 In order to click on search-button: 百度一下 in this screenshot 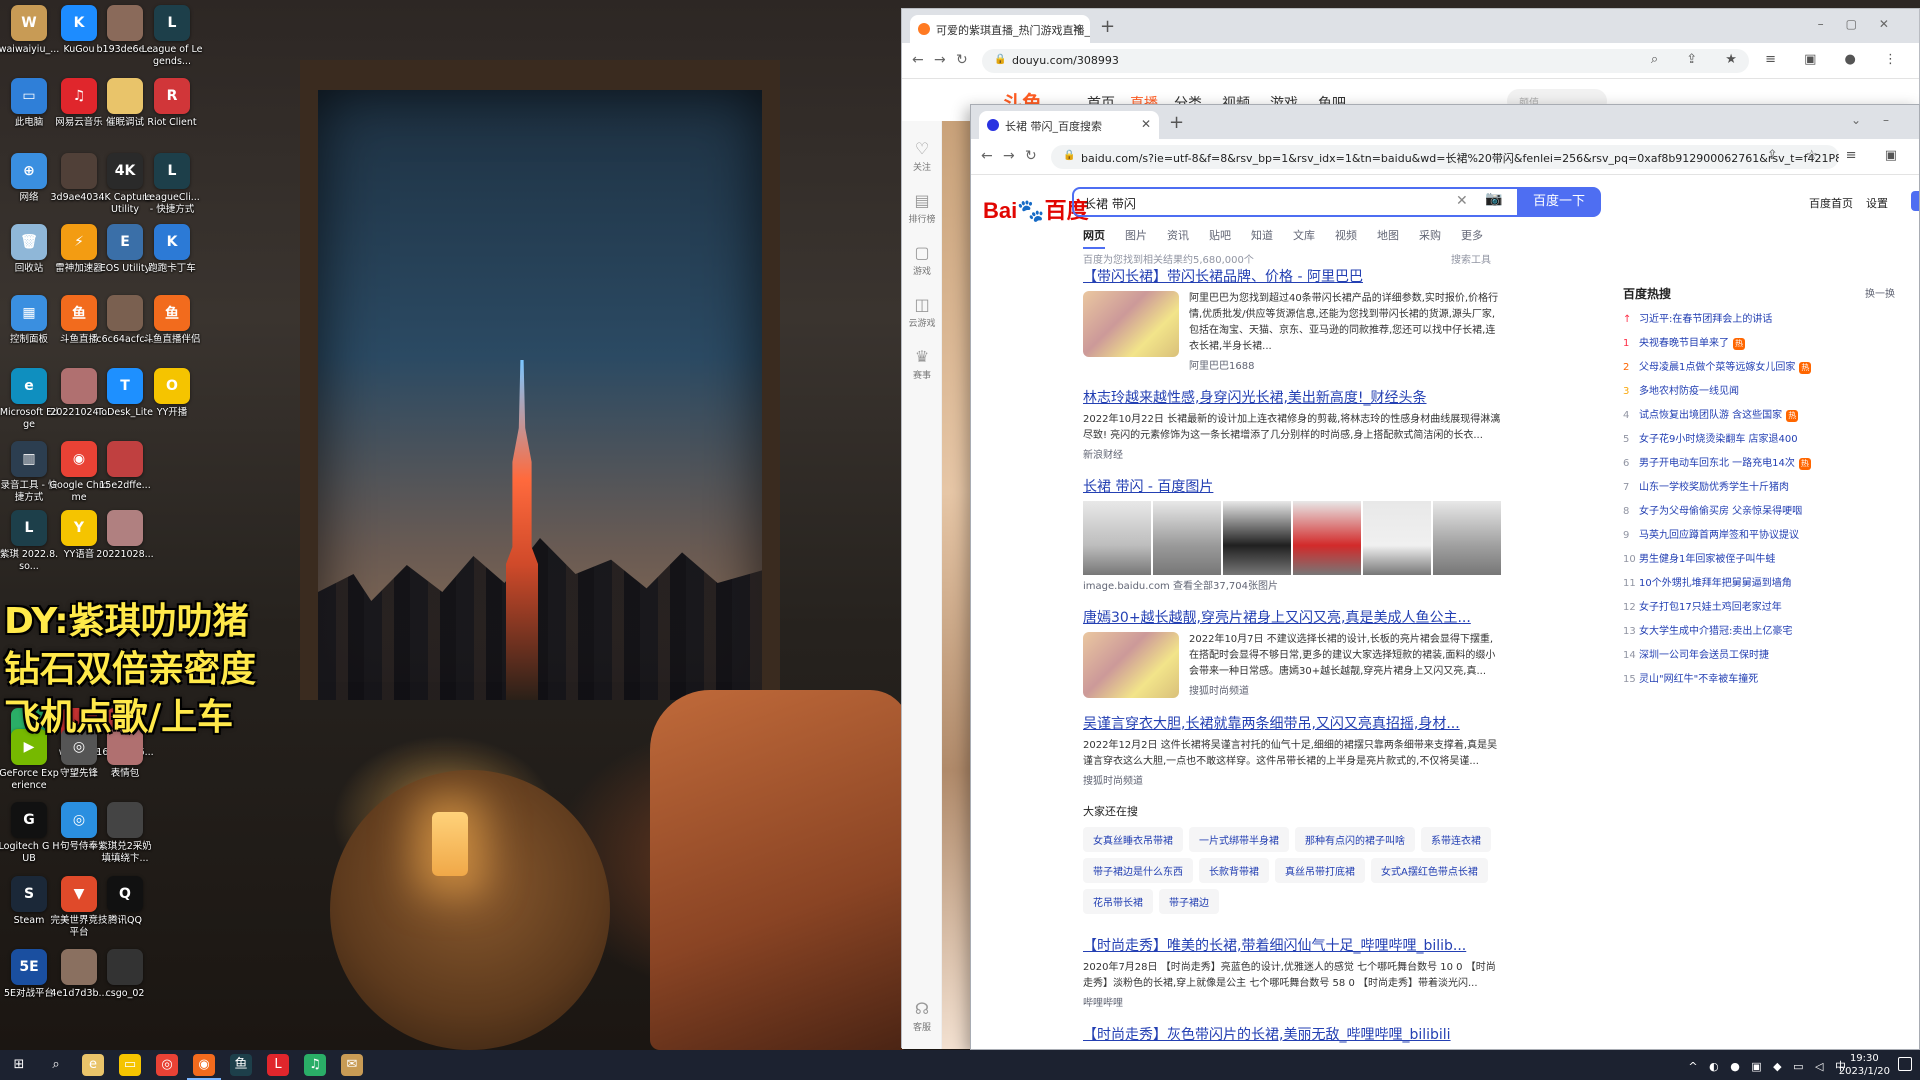, I will do `click(1559, 202)`.